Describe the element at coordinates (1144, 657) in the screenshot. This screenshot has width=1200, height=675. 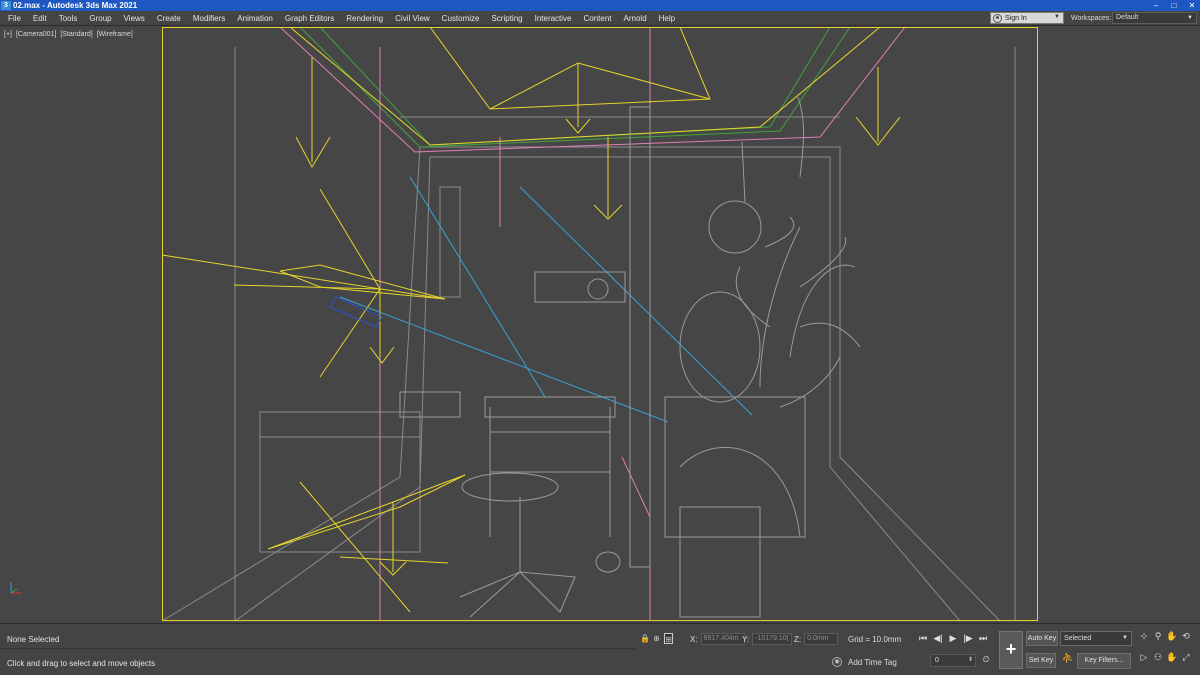
I see `roll-icon: ▷` at that location.